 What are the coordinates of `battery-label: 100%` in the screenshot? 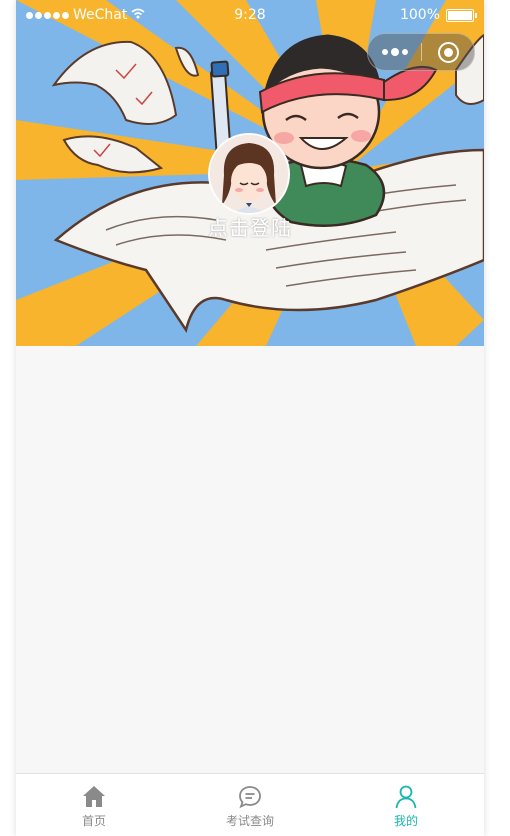 It's located at (419, 15).